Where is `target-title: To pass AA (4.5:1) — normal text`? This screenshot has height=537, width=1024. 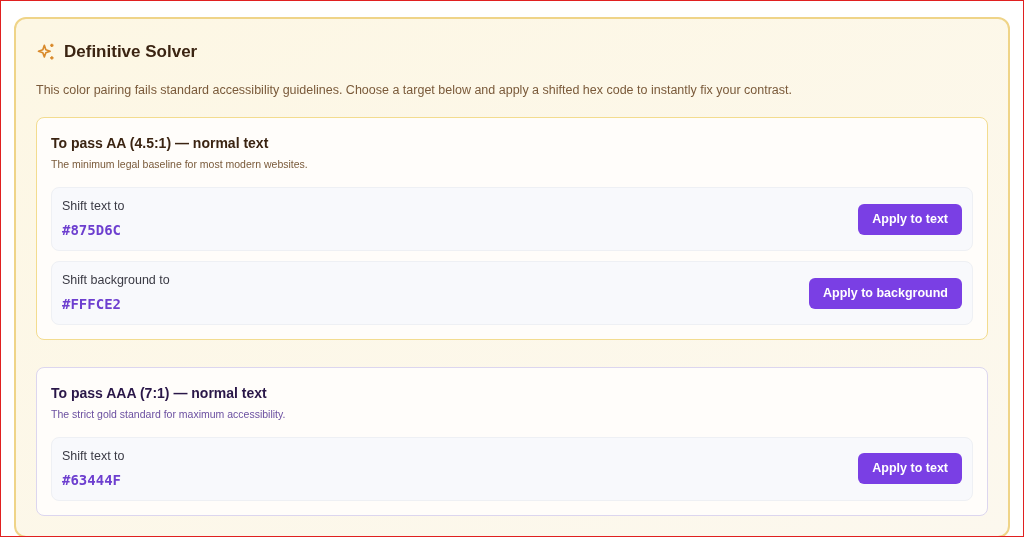 target-title: To pass AA (4.5:1) — normal text is located at coordinates (160, 144).